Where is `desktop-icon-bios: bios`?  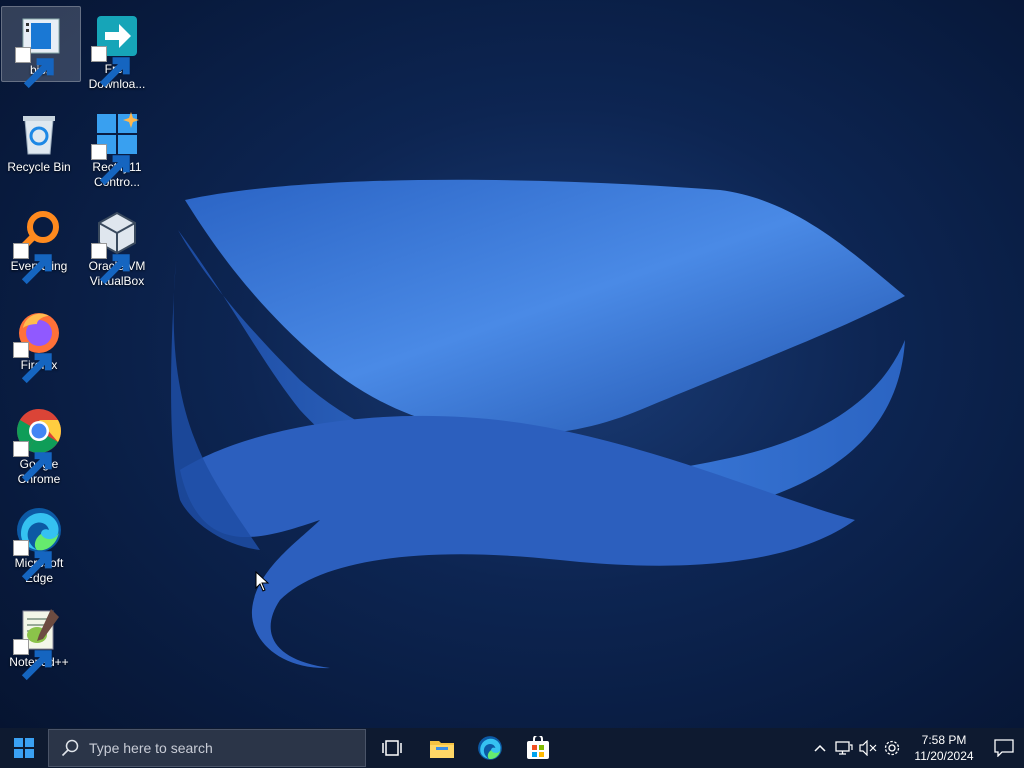 desktop-icon-bios: bios is located at coordinates (41, 47).